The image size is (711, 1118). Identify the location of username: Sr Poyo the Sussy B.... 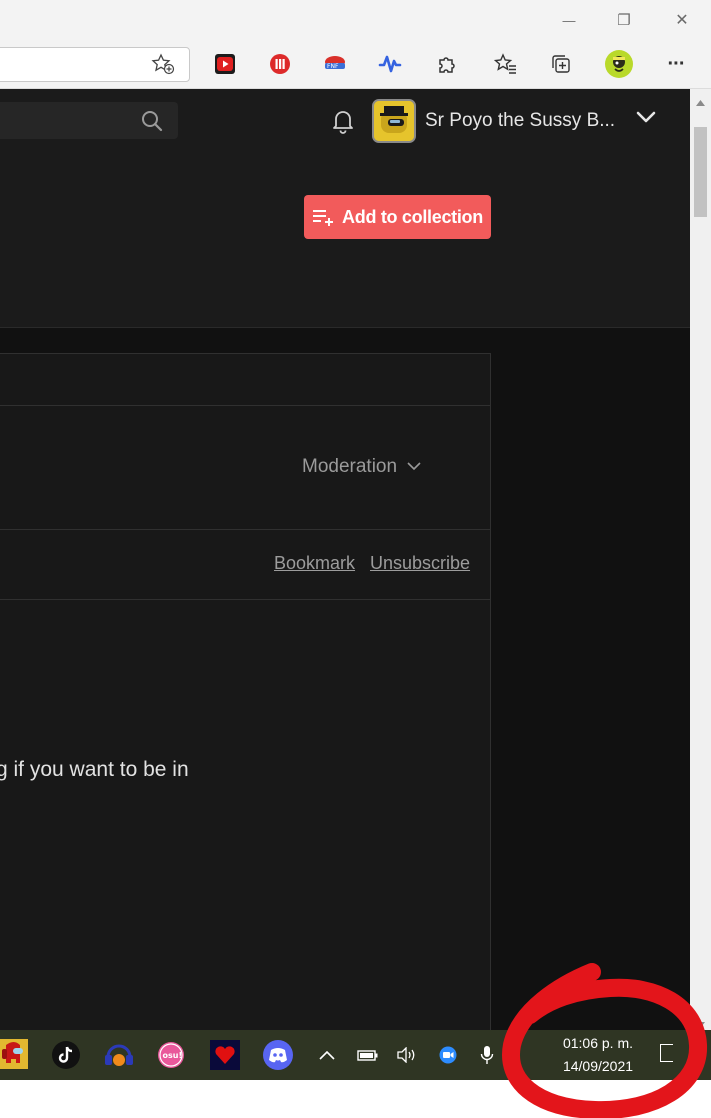
(520, 121).